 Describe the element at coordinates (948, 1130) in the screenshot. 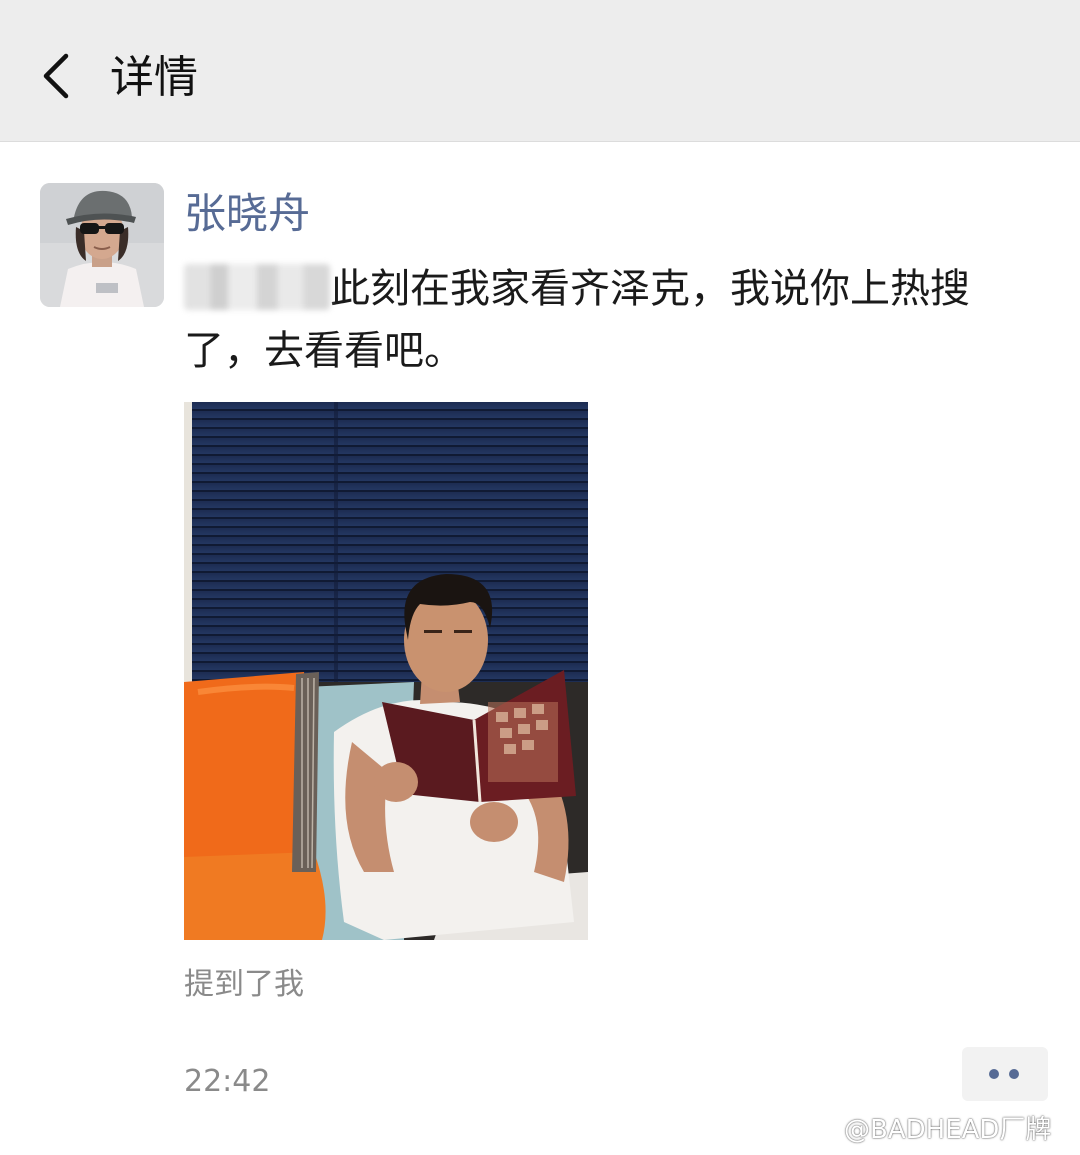

I see `watermark-text: @BADHEAD厂牌` at that location.